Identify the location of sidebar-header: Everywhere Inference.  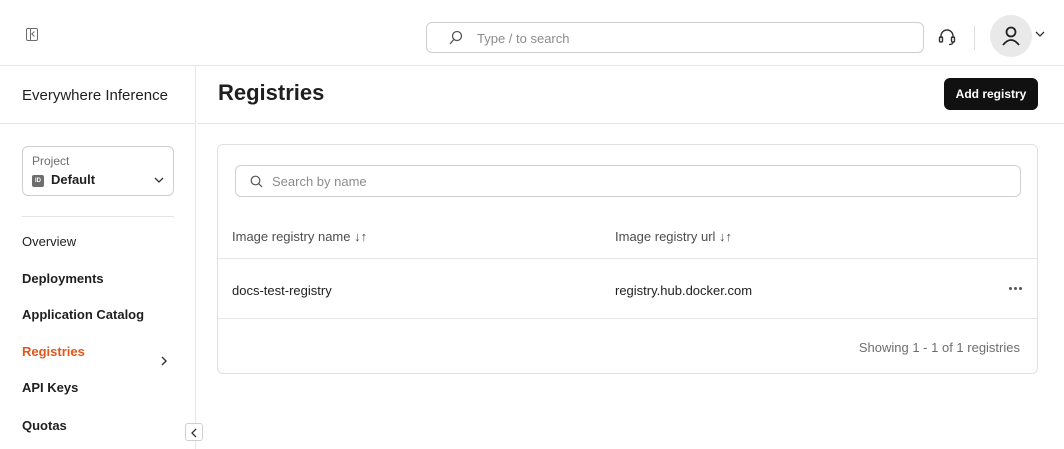
(97, 95).